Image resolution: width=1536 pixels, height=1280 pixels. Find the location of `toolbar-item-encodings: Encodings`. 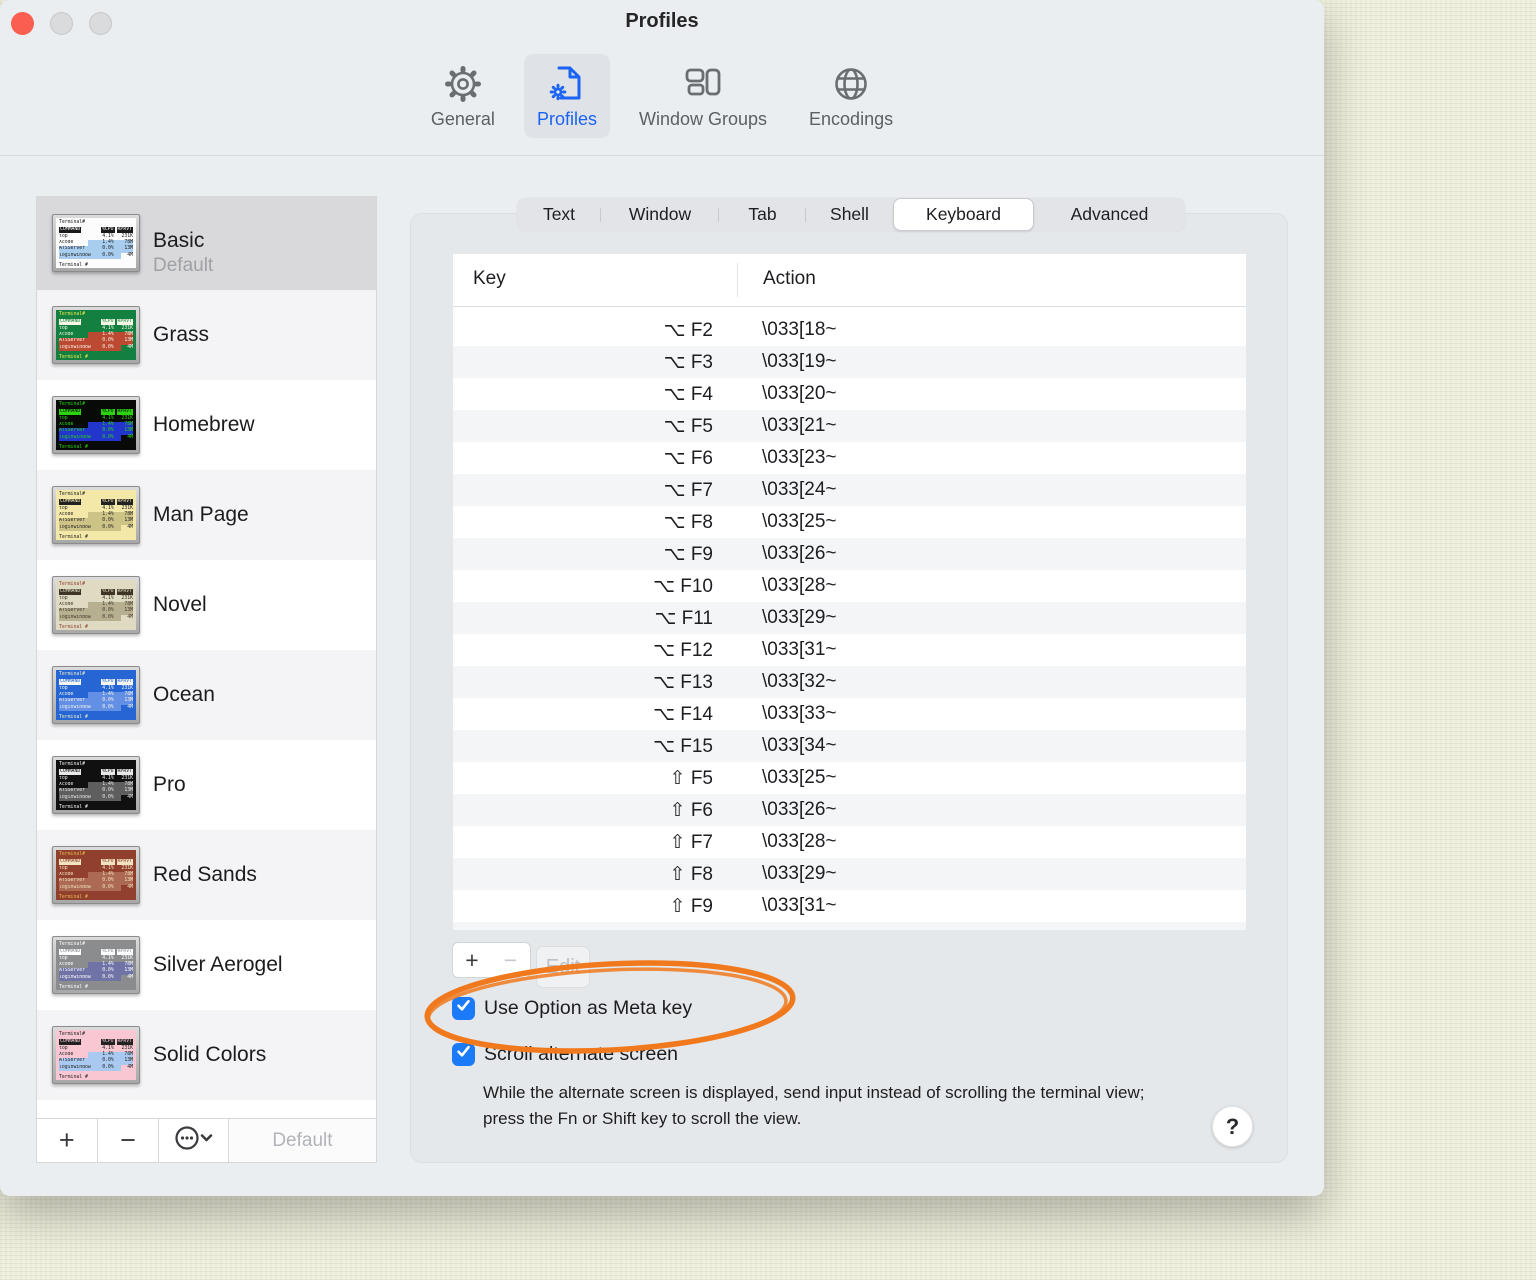

toolbar-item-encodings: Encodings is located at coordinates (851, 96).